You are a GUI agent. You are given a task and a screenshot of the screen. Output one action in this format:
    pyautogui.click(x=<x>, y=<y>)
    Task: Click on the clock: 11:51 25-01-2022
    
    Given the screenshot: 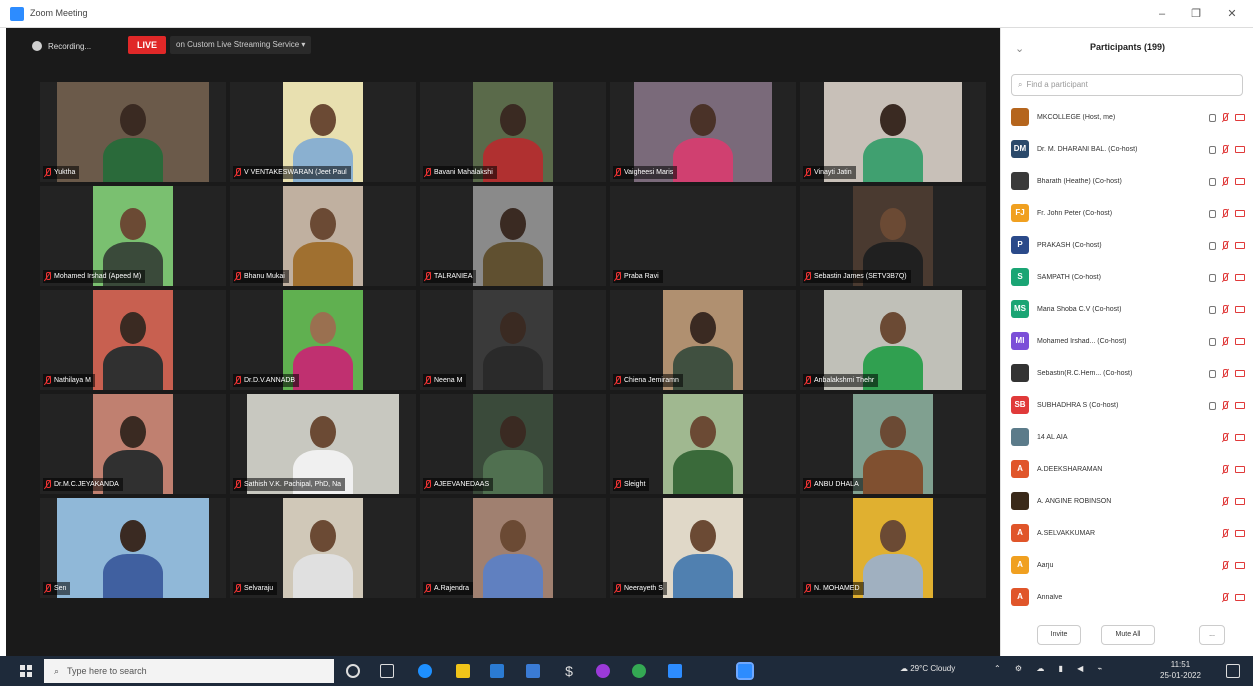 What is the action you would take?
    pyautogui.click(x=1180, y=670)
    